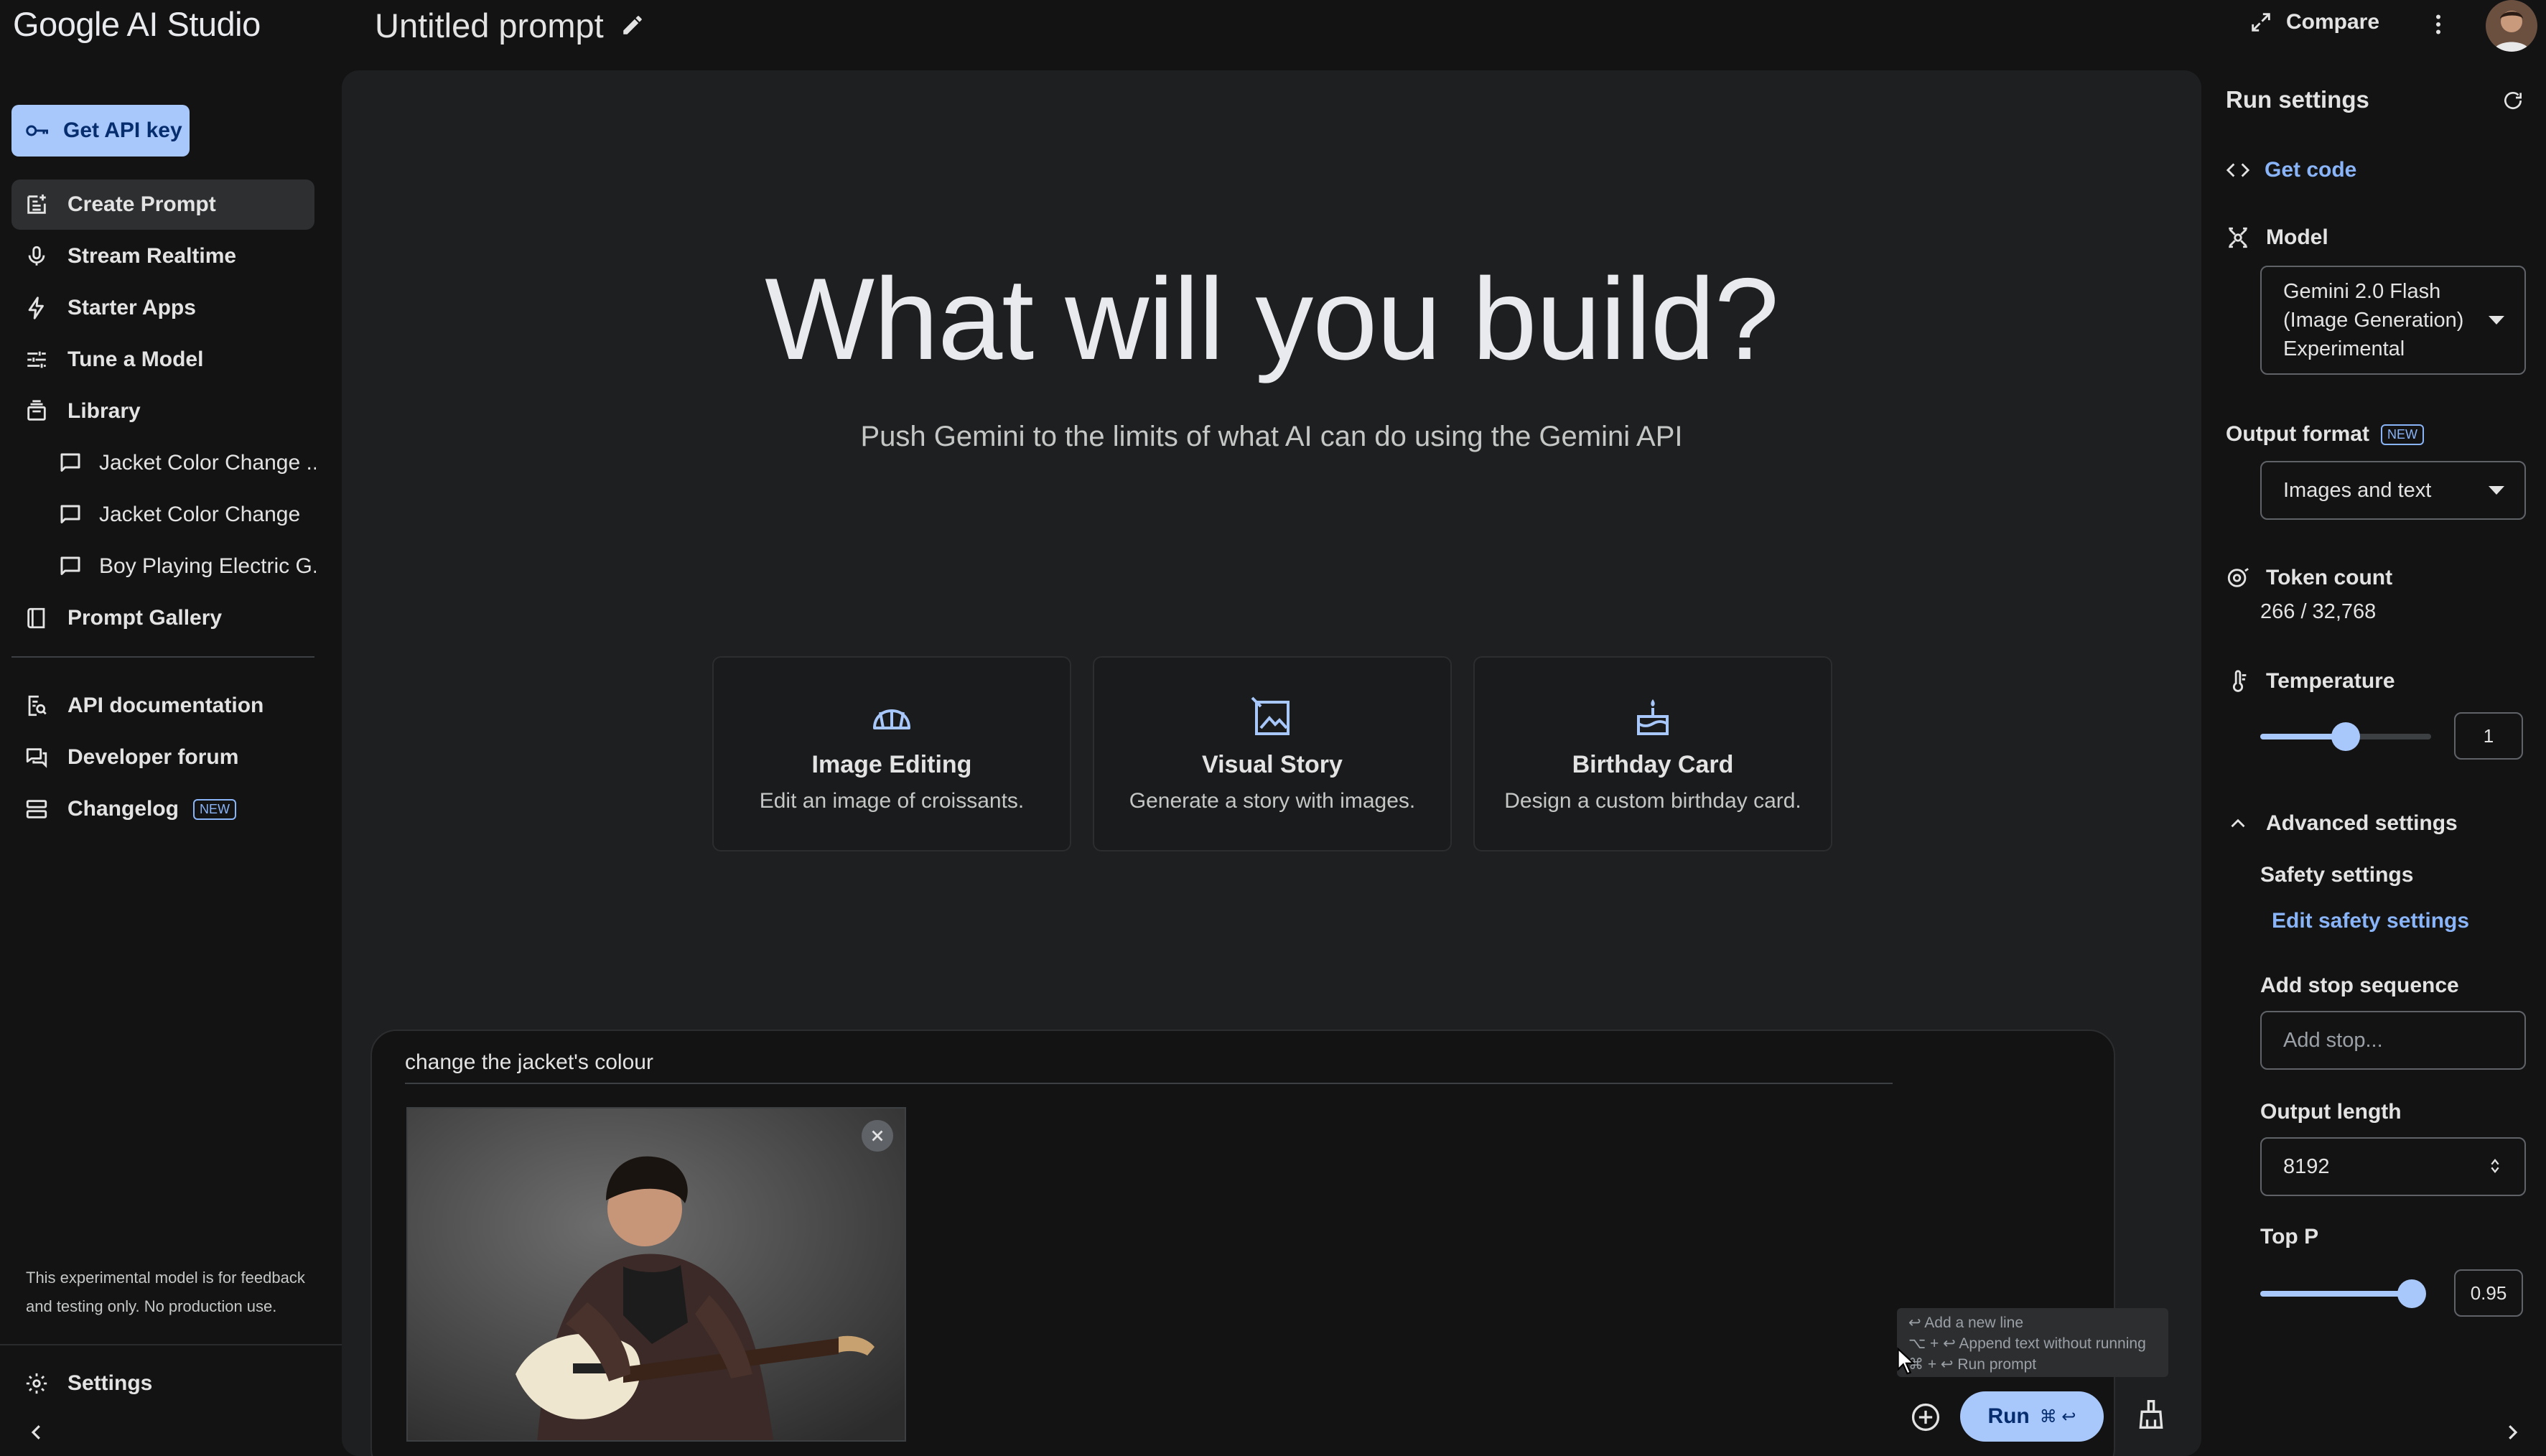  What do you see at coordinates (162, 618) in the screenshot?
I see `nav-prompt-gallery: Prompt Gallery` at bounding box center [162, 618].